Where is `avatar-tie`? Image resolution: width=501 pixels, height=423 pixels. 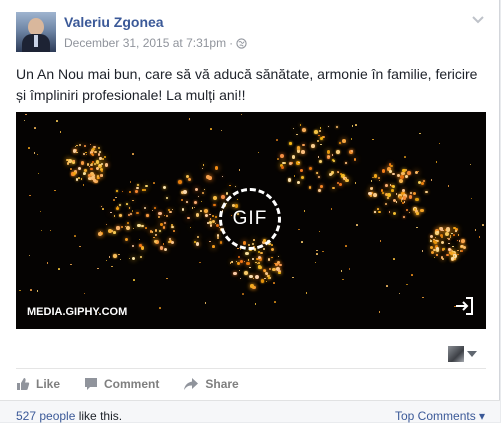
avatar-tie is located at coordinates (36, 41).